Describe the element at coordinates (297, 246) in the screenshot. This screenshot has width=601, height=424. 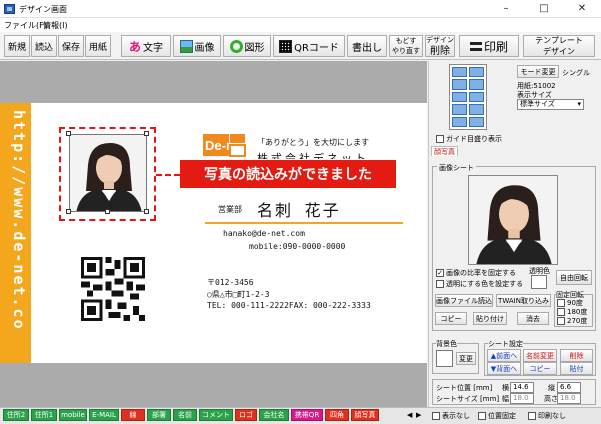
I see `card-mobile: mobile:090-0000-0000` at that location.